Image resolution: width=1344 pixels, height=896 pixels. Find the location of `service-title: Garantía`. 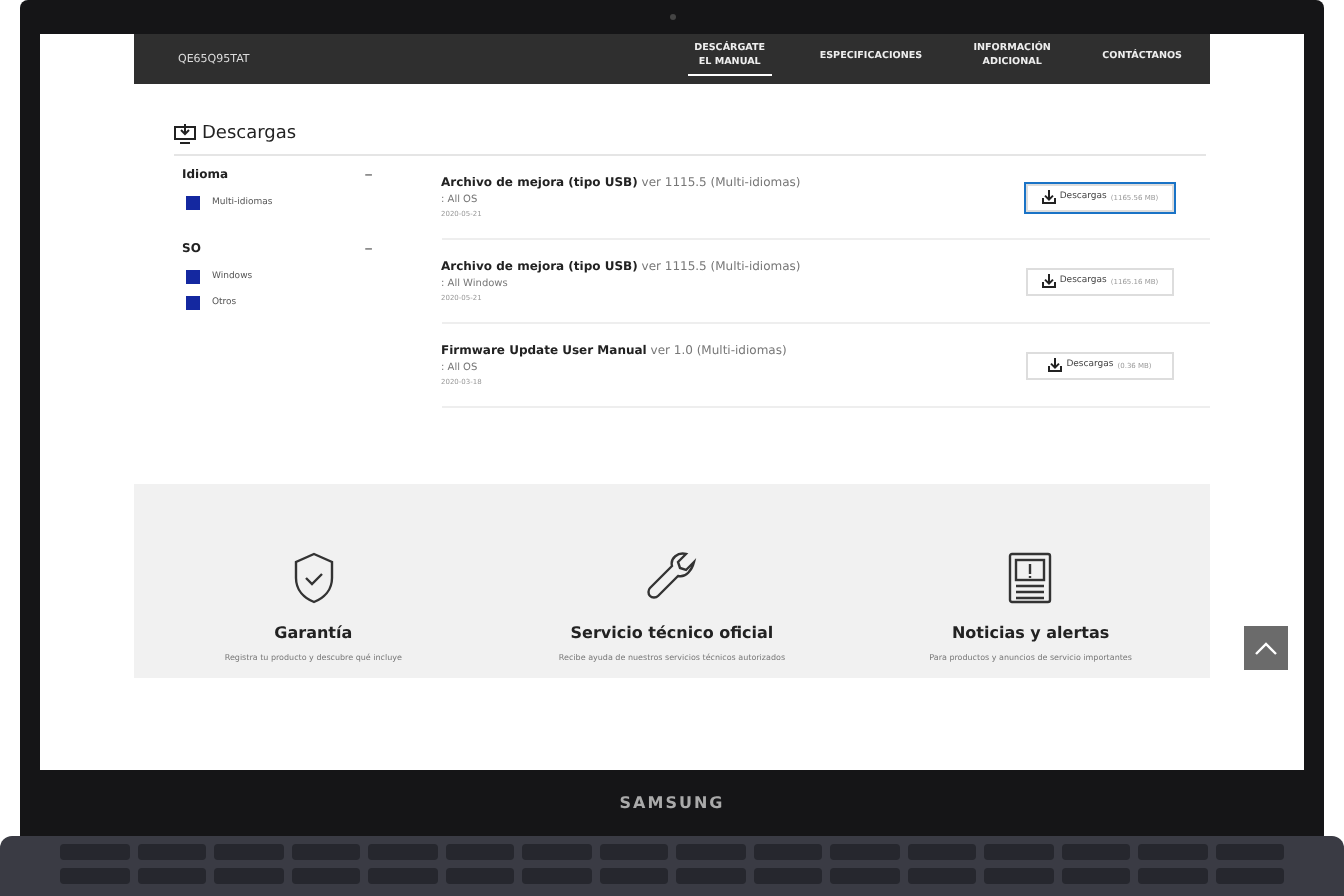

service-title: Garantía is located at coordinates (313, 633).